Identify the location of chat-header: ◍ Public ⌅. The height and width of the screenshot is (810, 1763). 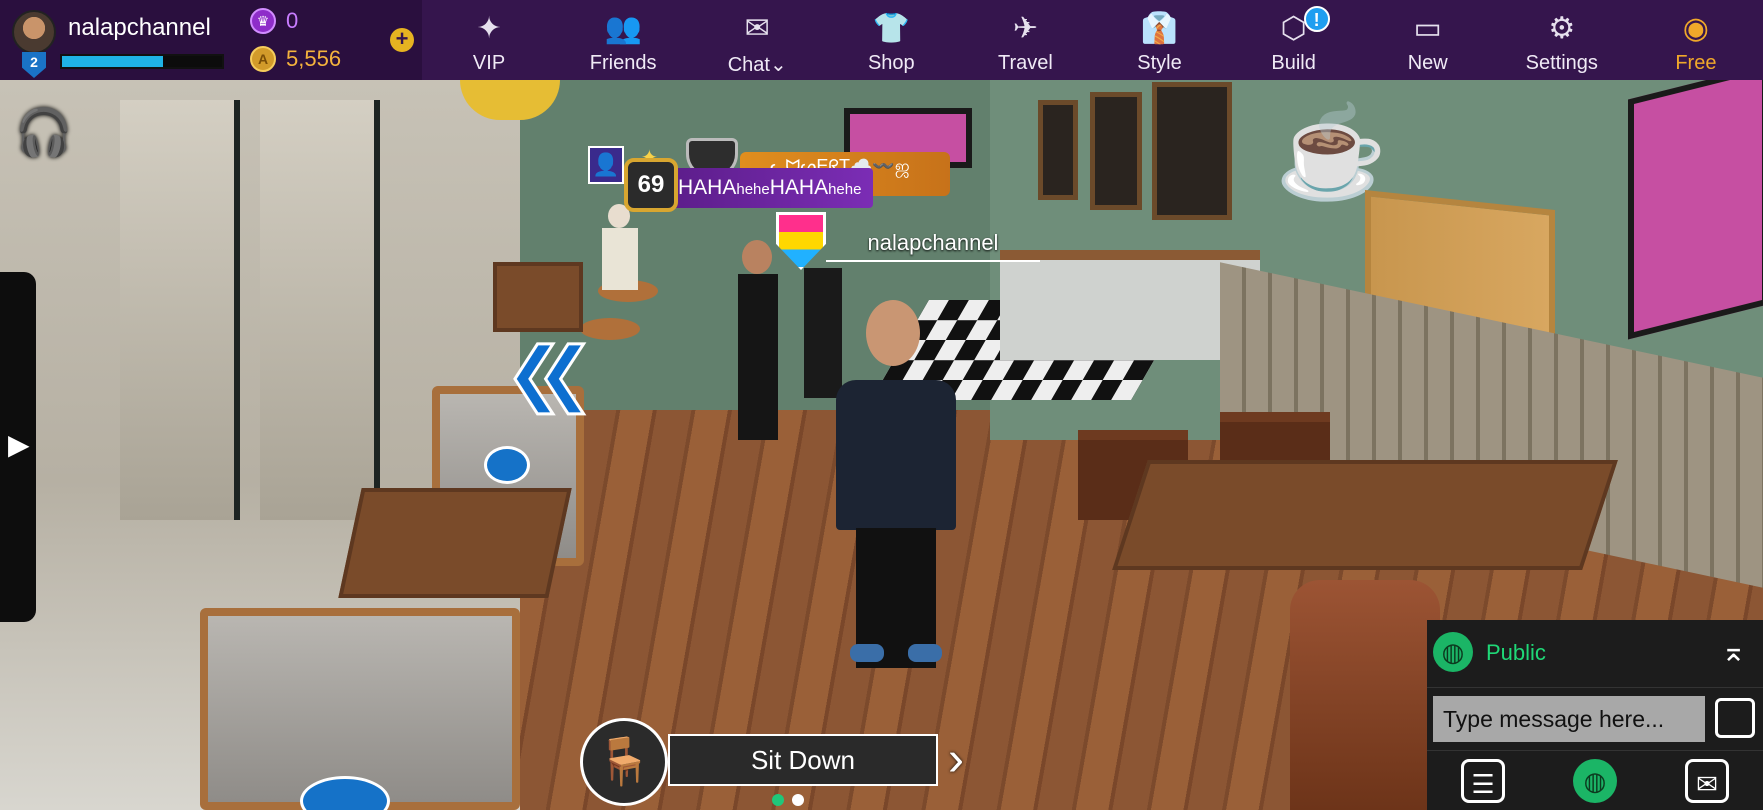
(1595, 654).